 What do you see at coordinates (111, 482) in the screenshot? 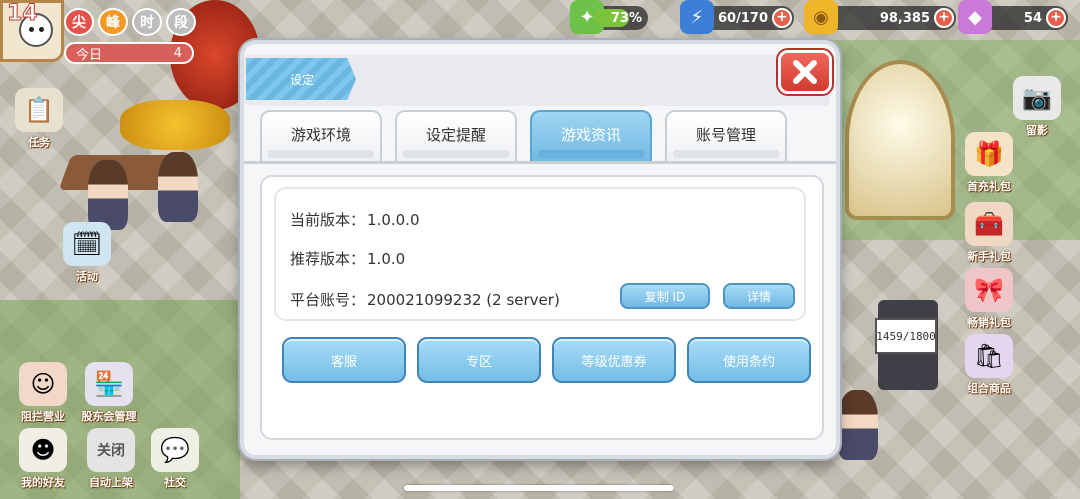
I see `side-label: 自动上架` at bounding box center [111, 482].